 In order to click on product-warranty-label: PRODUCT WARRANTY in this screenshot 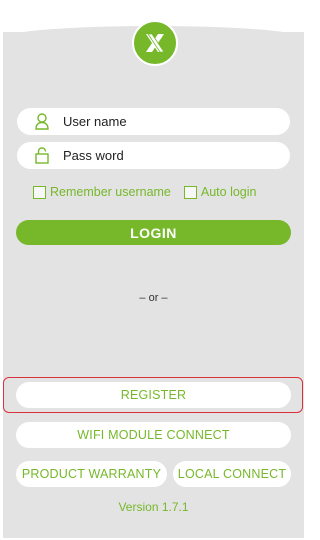, I will do `click(91, 474)`.